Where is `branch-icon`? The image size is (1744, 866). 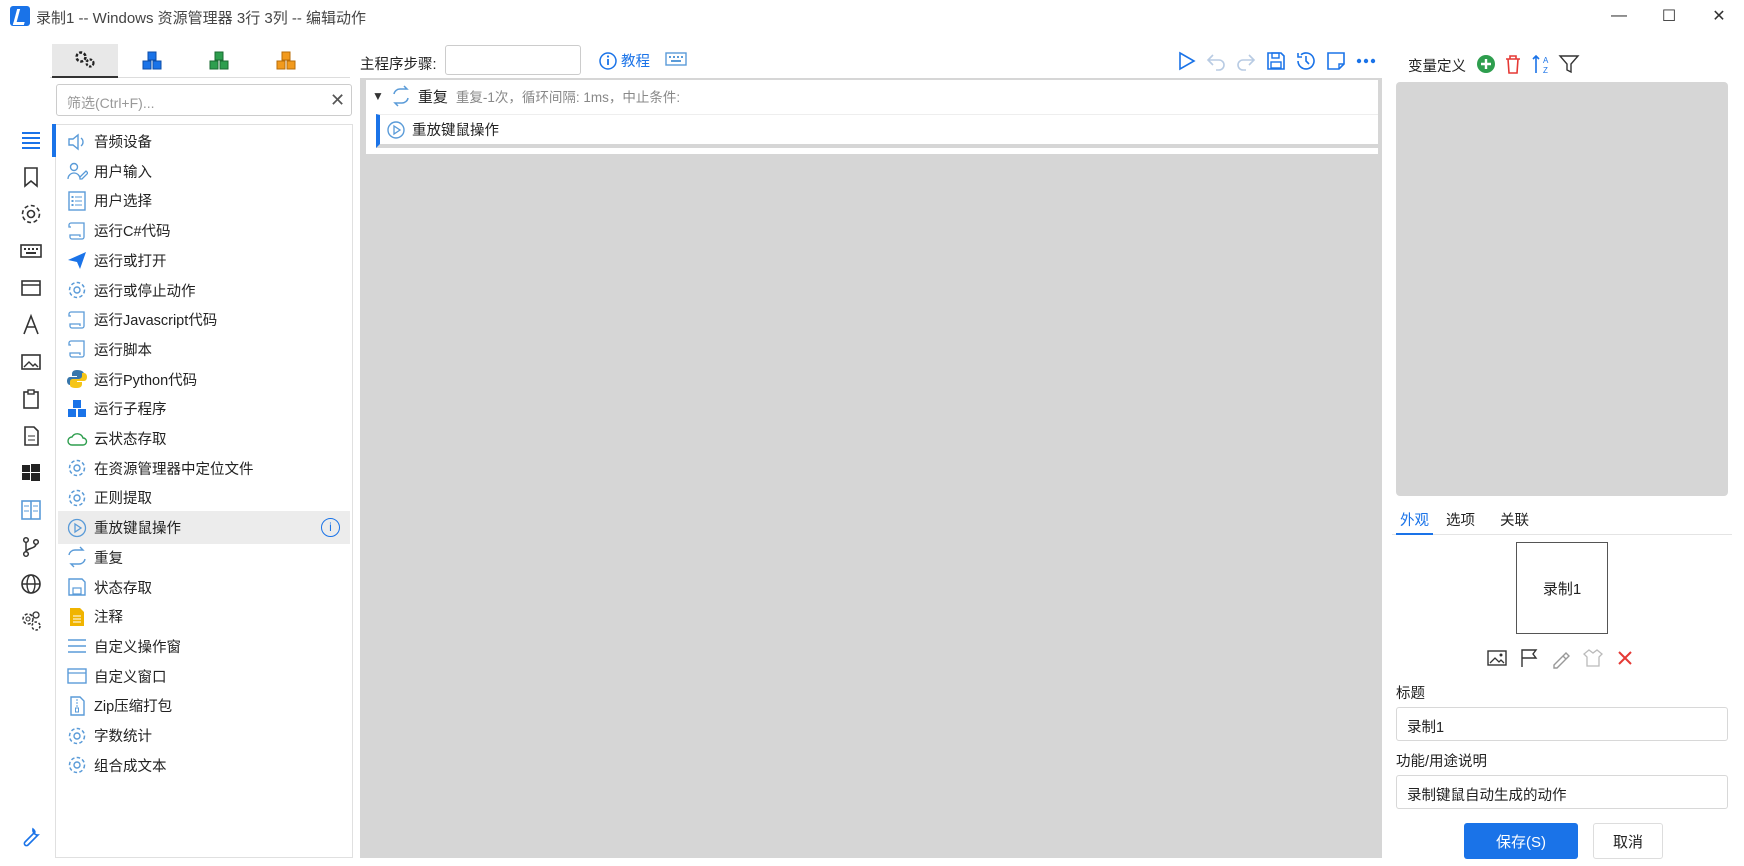
branch-icon is located at coordinates (31, 547).